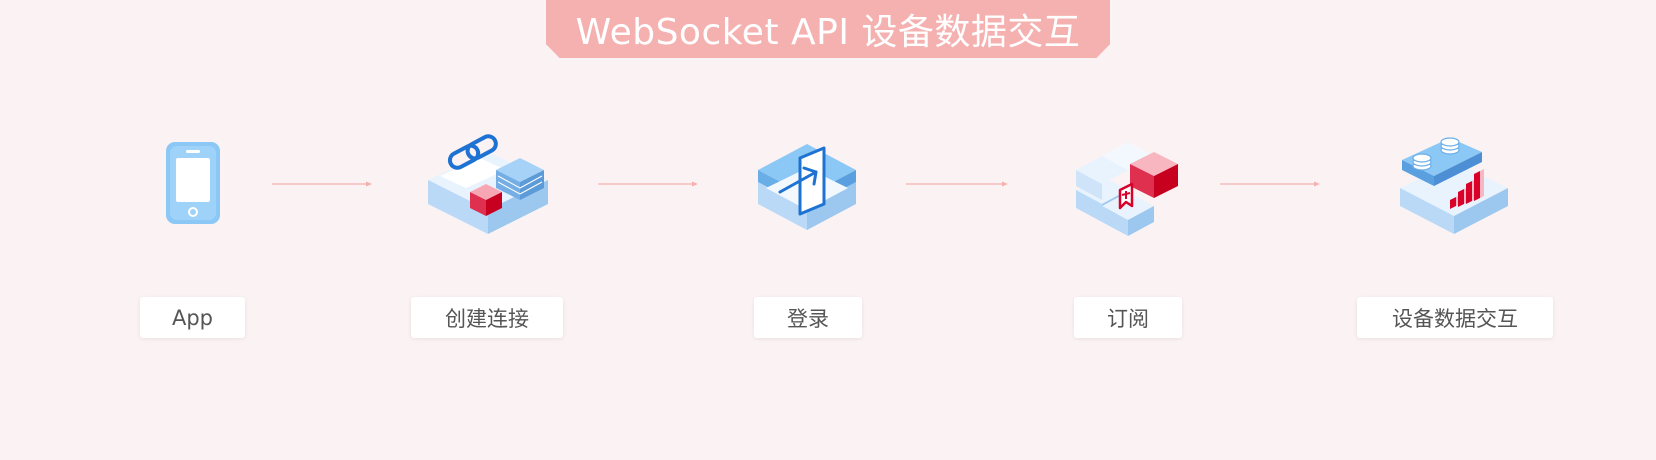 This screenshot has width=1656, height=460. I want to click on data-chart-icon, so click(1454, 190).